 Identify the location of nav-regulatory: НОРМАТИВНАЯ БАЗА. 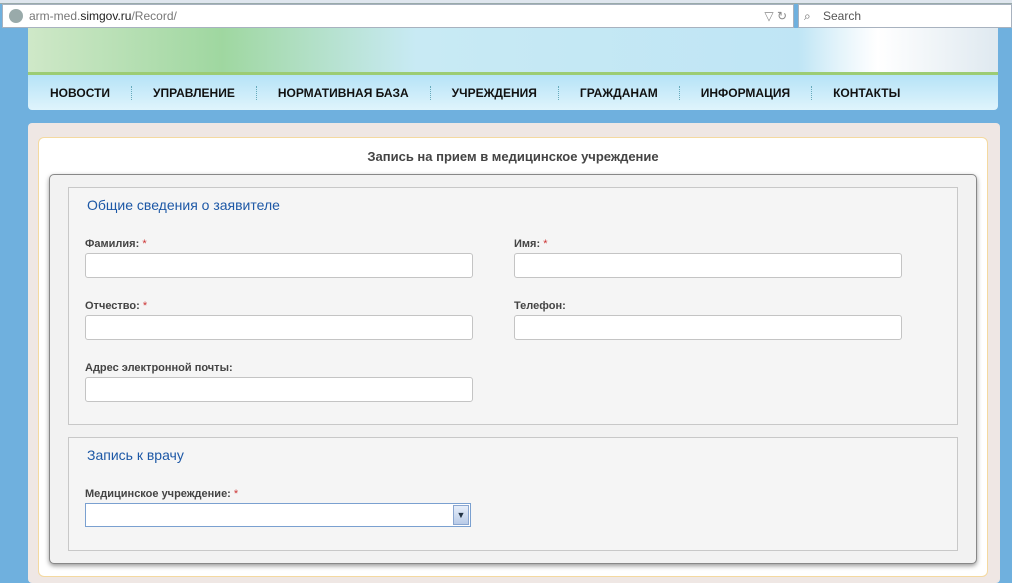
(342, 92).